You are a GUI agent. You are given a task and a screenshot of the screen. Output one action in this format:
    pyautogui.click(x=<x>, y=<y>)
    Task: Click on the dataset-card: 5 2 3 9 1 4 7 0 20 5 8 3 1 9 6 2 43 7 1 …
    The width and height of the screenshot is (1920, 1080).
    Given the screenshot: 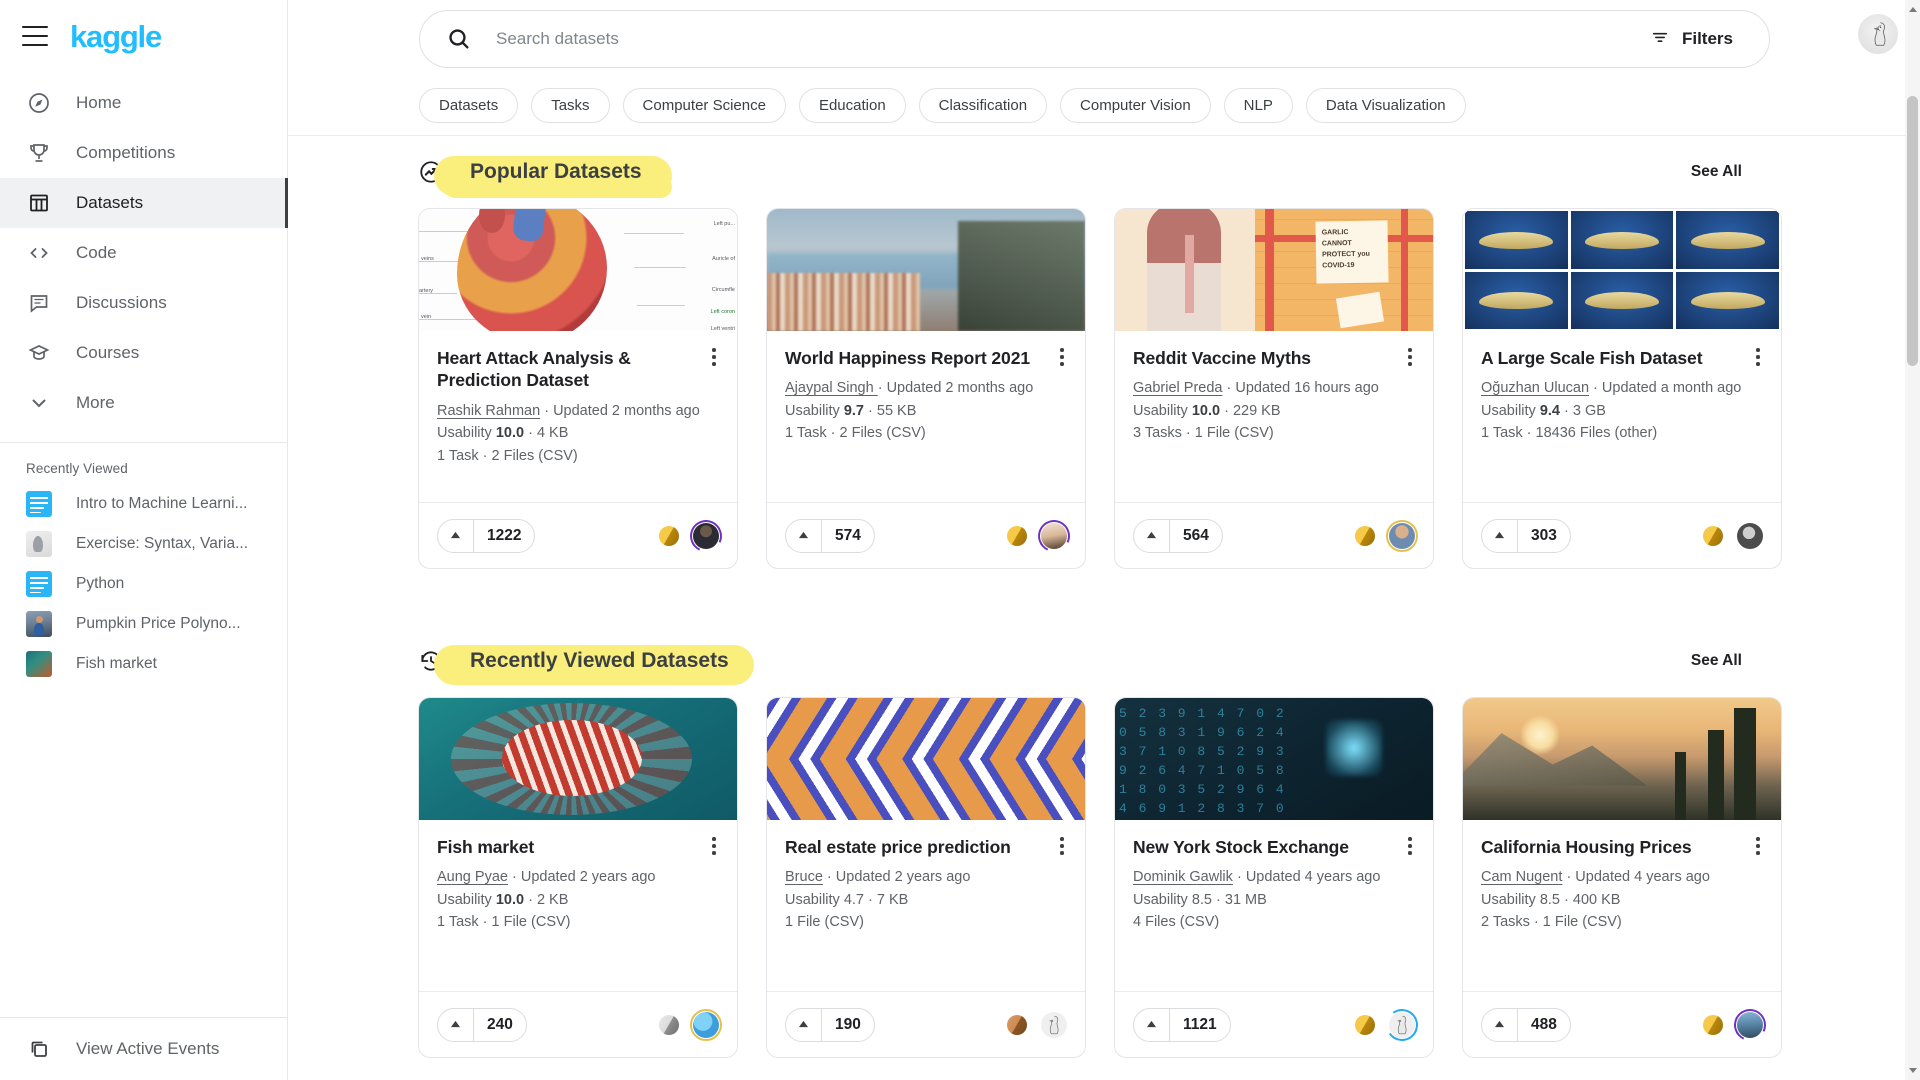 What is the action you would take?
    pyautogui.click(x=1274, y=877)
    